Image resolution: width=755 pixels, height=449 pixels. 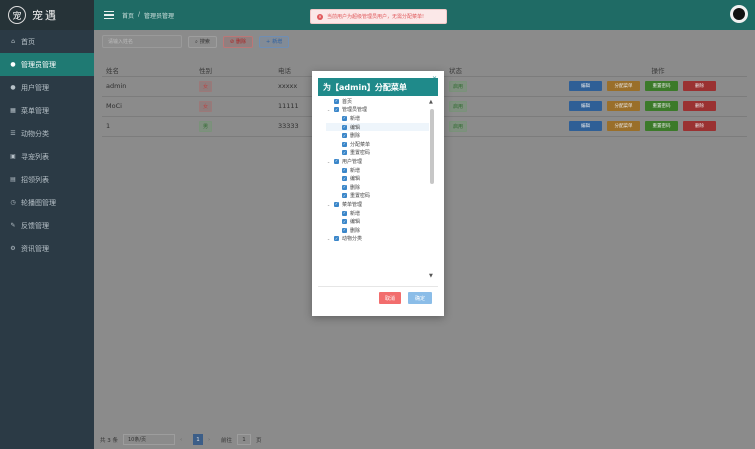 What do you see at coordinates (274, 41) in the screenshot?
I see `add-button: + 新增` at bounding box center [274, 41].